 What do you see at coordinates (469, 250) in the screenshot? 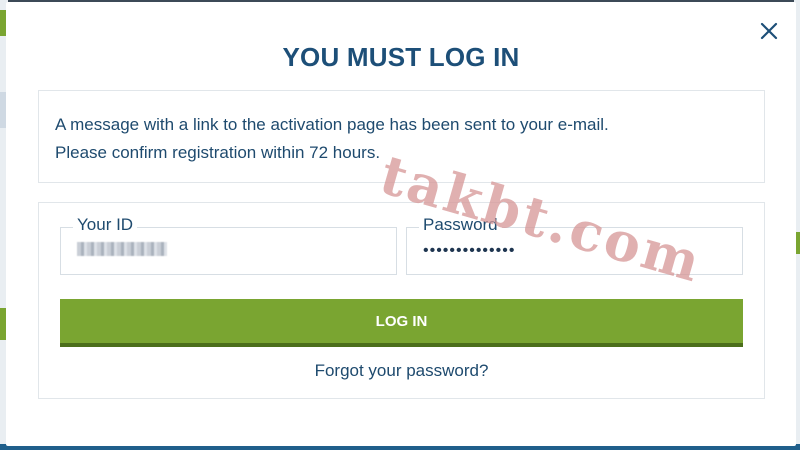
I see `password-value: ••••••••••••••` at bounding box center [469, 250].